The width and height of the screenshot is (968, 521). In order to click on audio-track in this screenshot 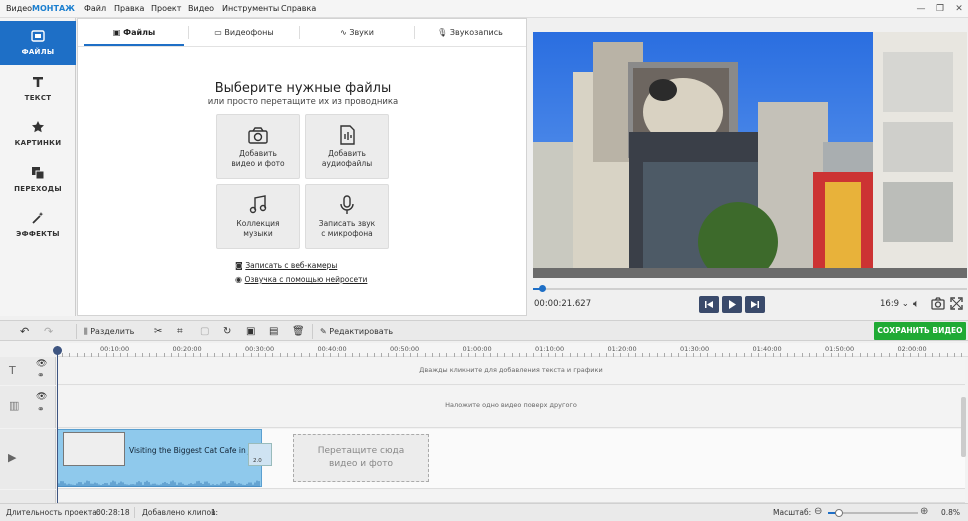, I will do `click(511, 496)`.